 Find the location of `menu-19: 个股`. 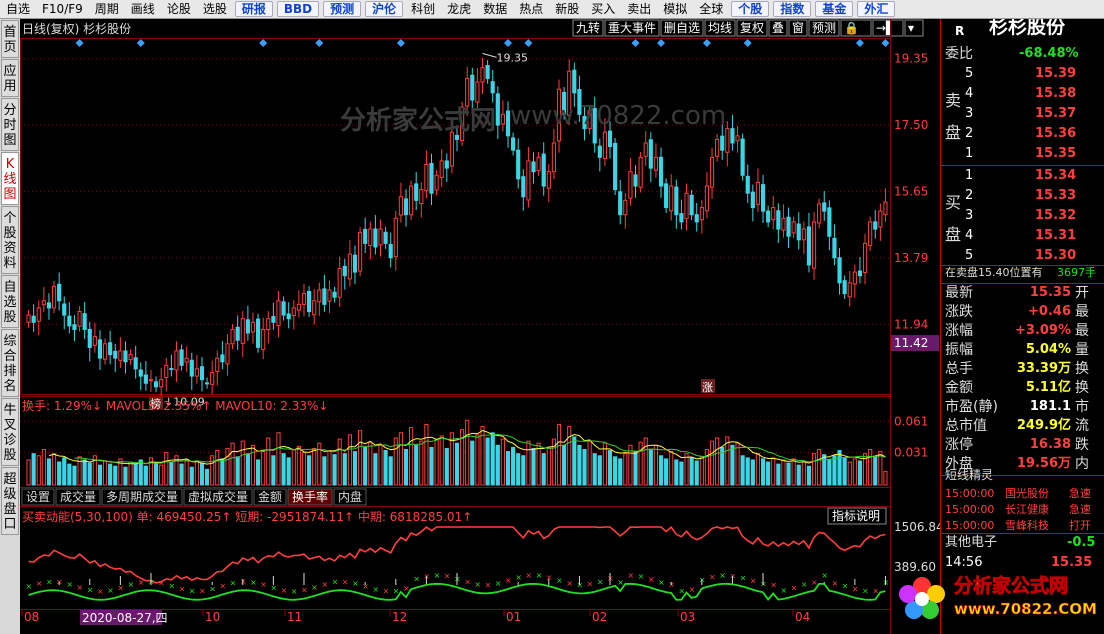

menu-19: 个股 is located at coordinates (750, 9).